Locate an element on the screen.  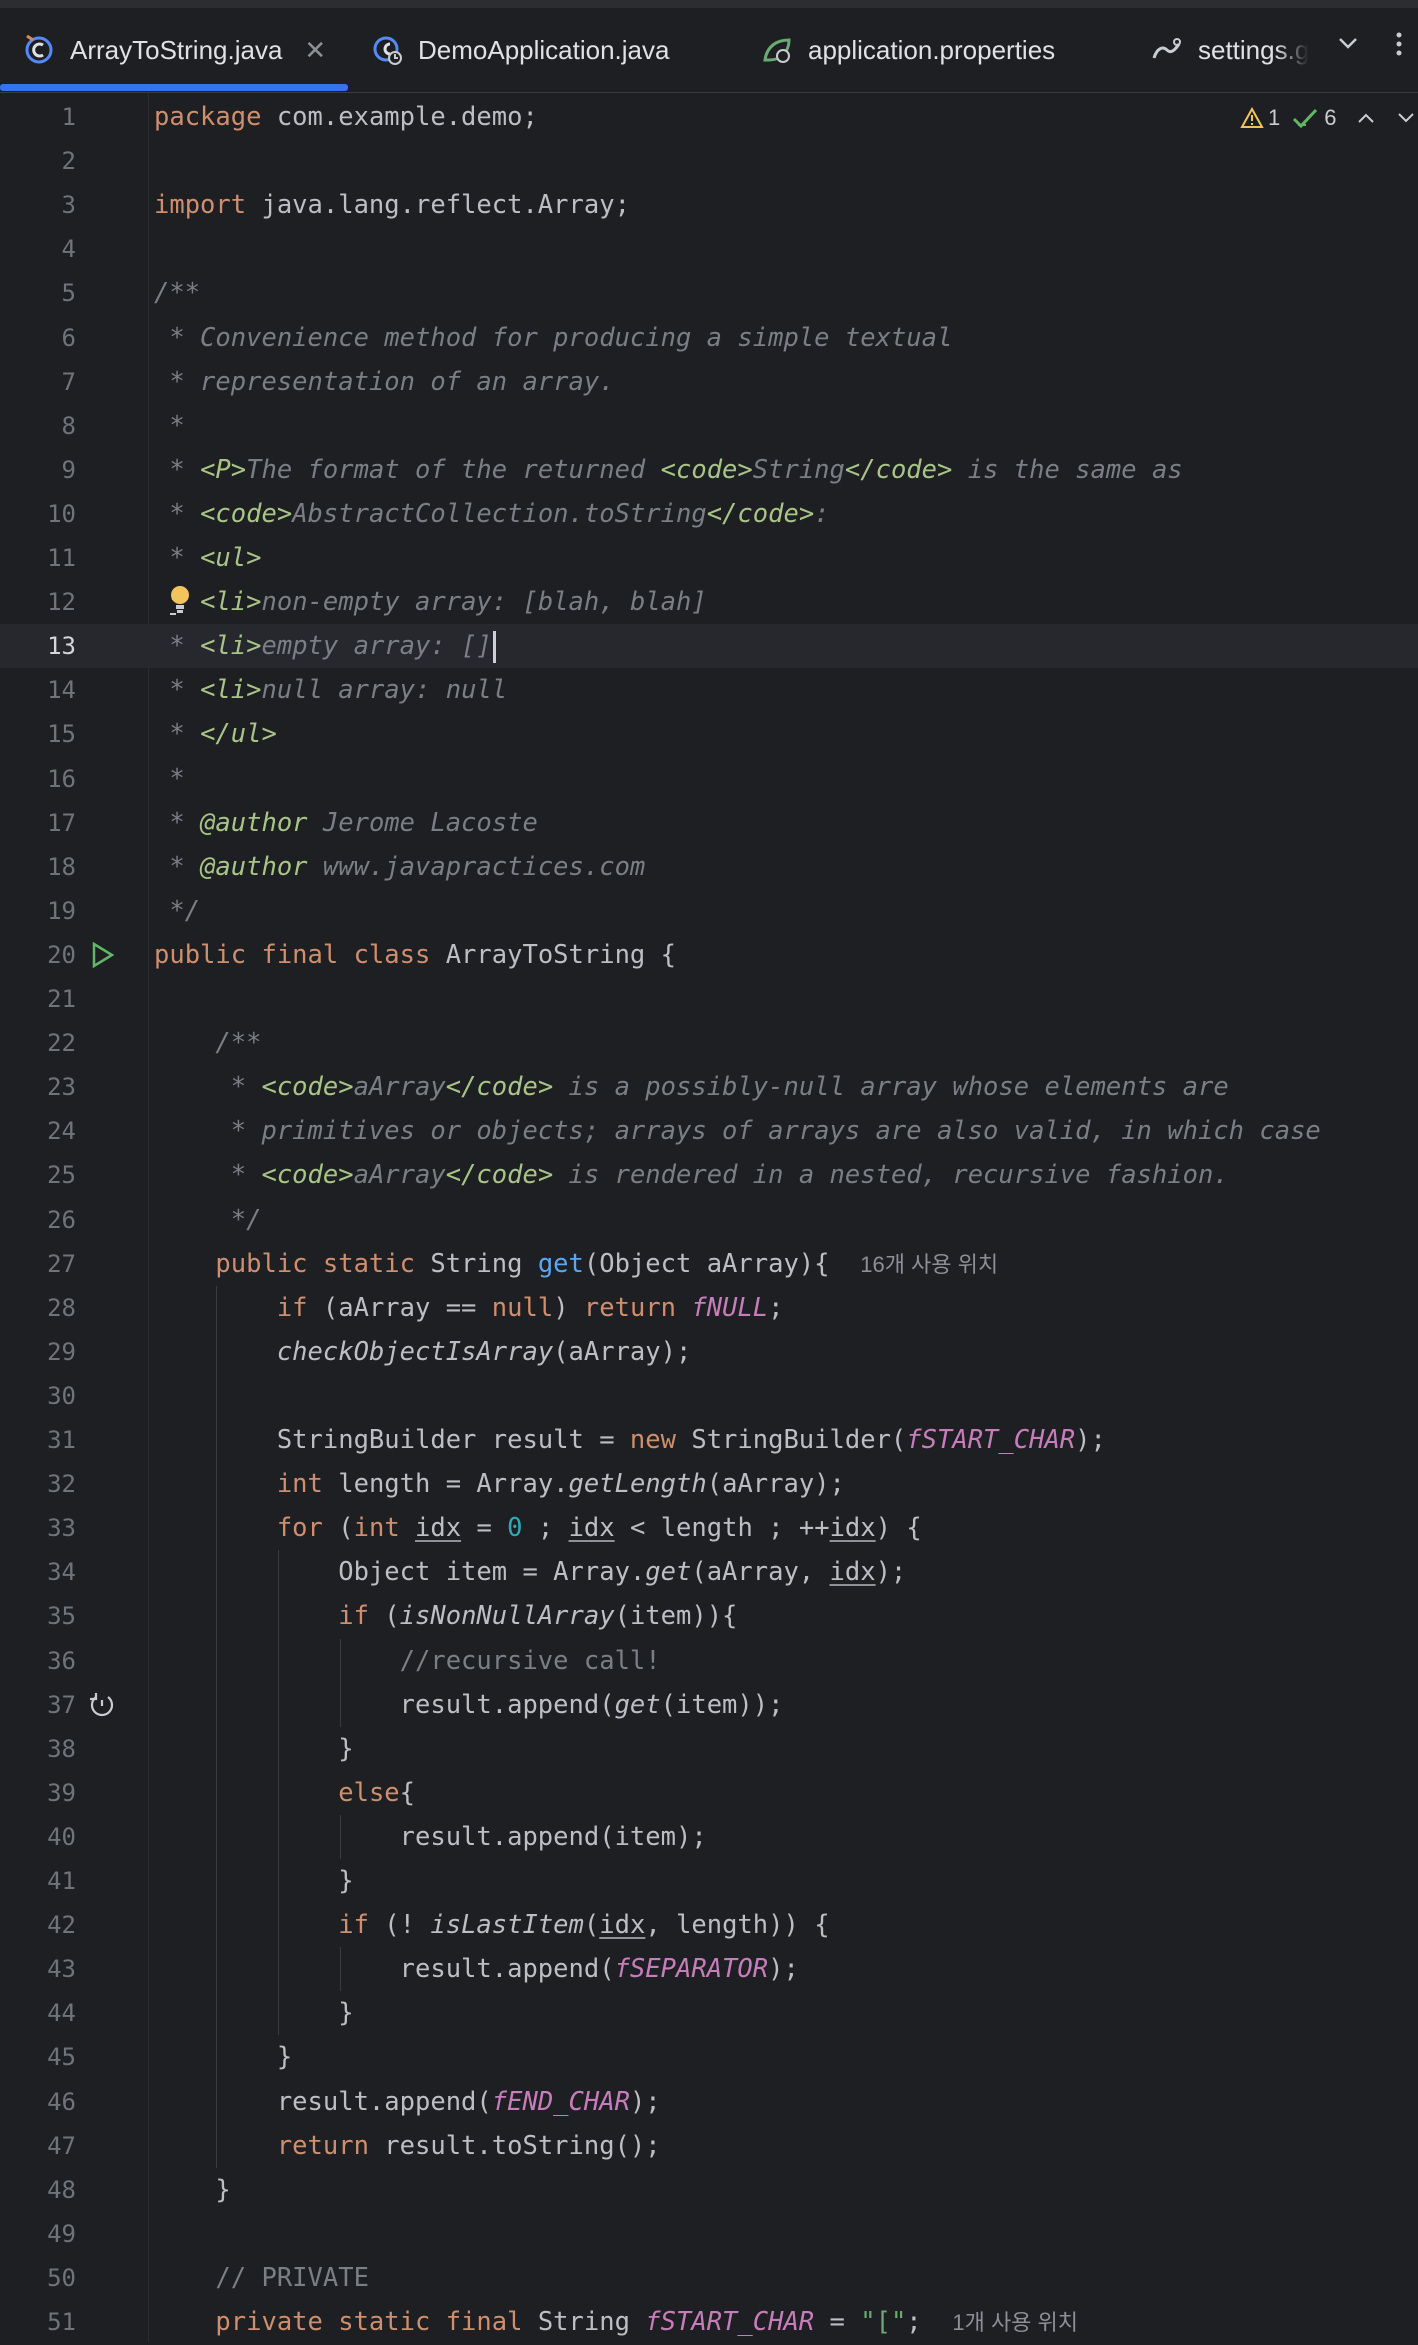
line-number: 7 is located at coordinates (38, 382).